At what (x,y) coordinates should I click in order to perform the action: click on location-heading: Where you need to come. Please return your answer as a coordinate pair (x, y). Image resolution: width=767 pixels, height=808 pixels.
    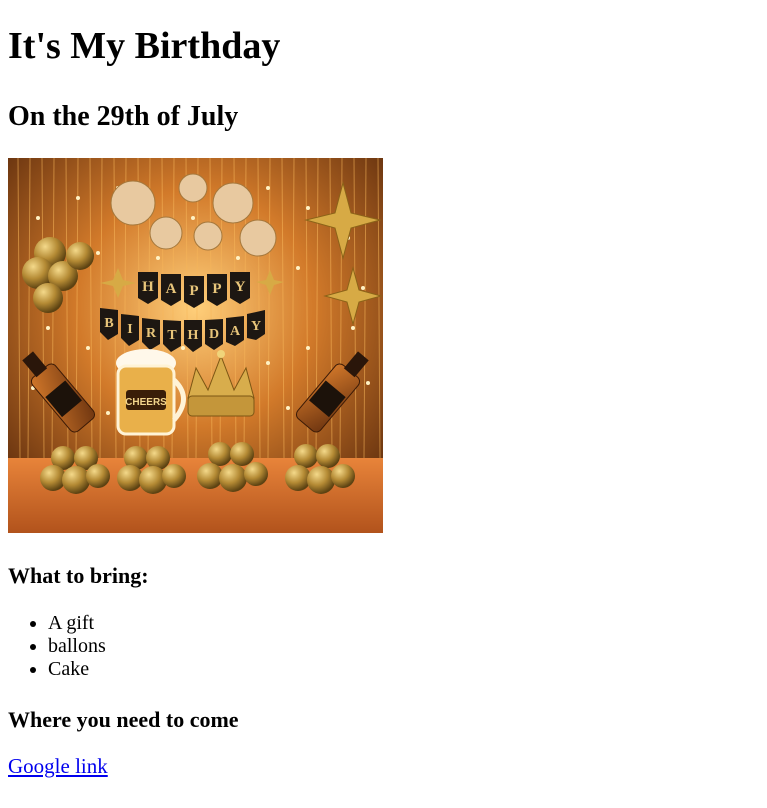
    Looking at the image, I should click on (123, 719).